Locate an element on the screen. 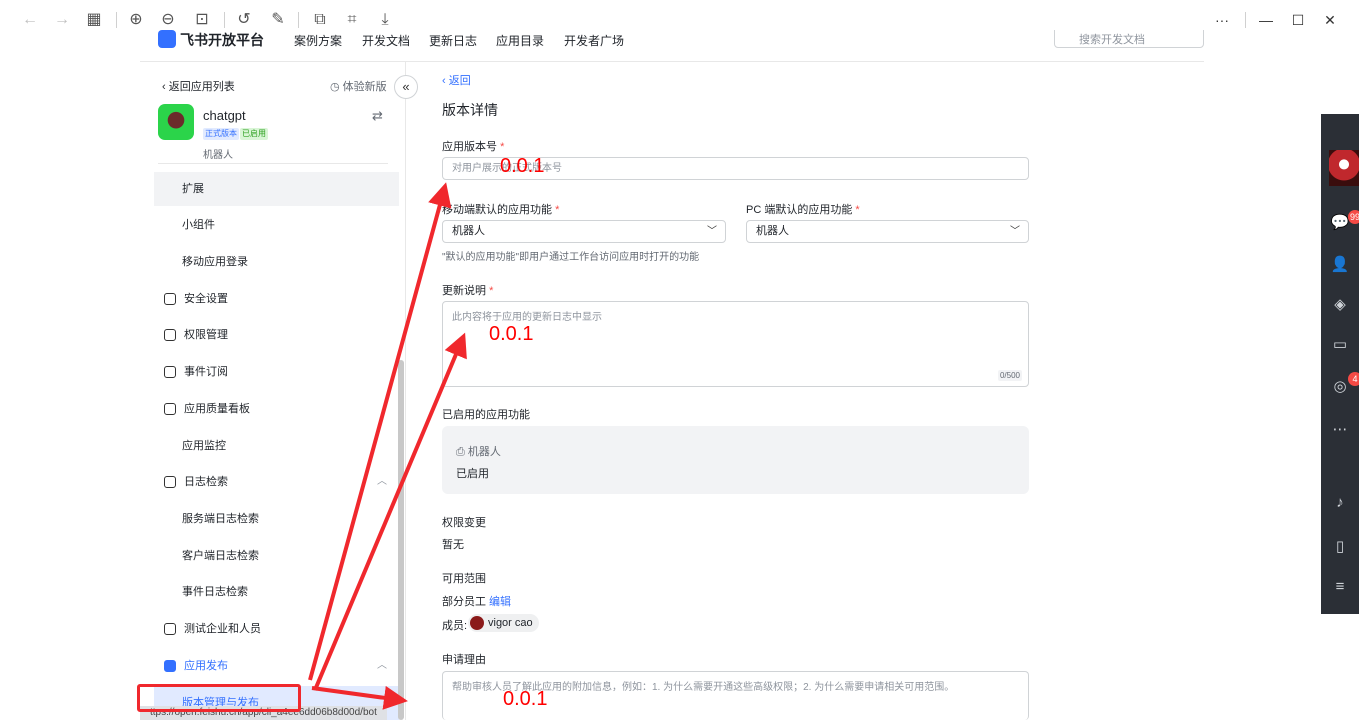 This screenshot has height=720, width=1359. edit-icon: ✎ is located at coordinates (278, 20).